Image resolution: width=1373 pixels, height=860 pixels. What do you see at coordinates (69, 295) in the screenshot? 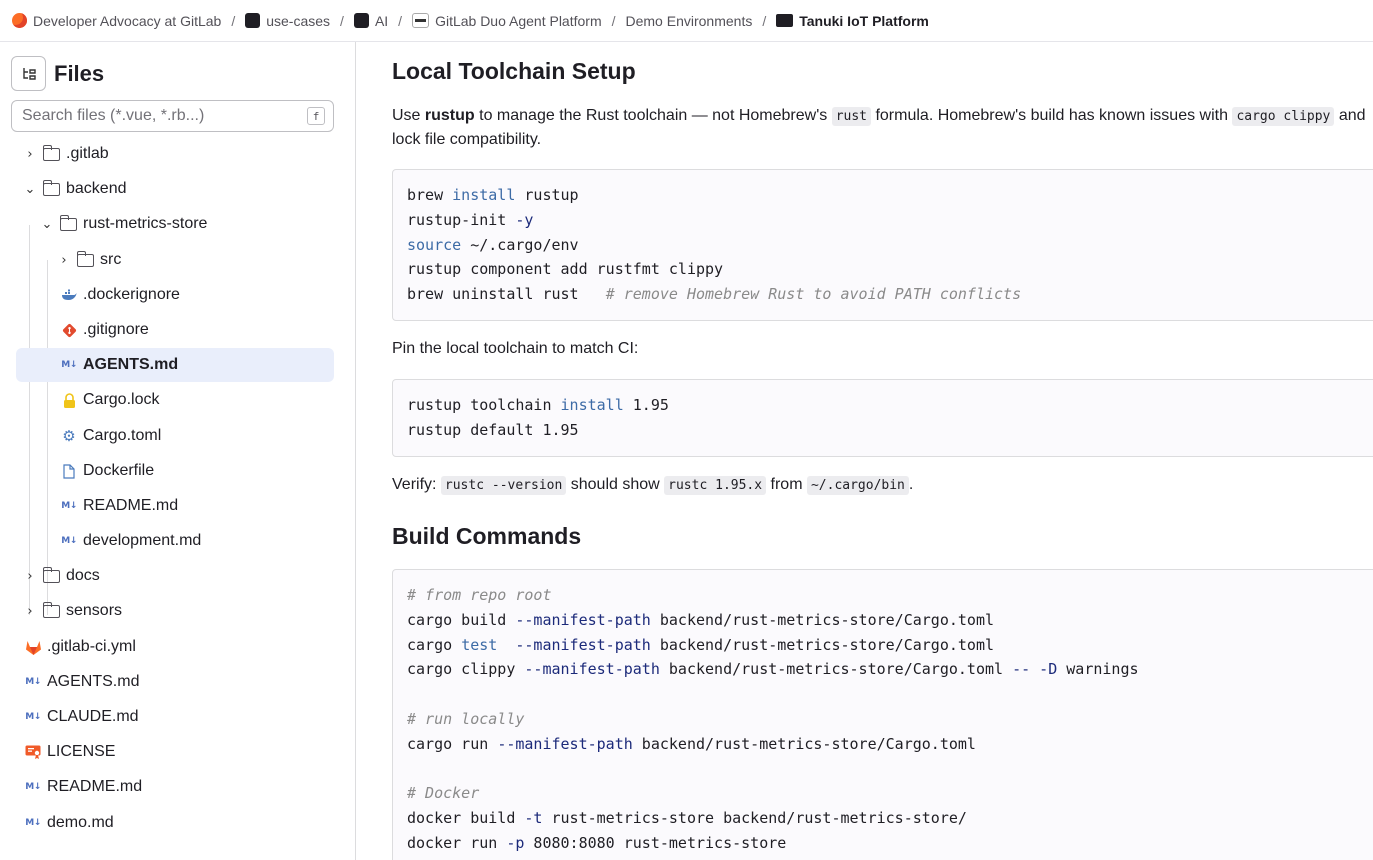
I see `docker-icon` at bounding box center [69, 295].